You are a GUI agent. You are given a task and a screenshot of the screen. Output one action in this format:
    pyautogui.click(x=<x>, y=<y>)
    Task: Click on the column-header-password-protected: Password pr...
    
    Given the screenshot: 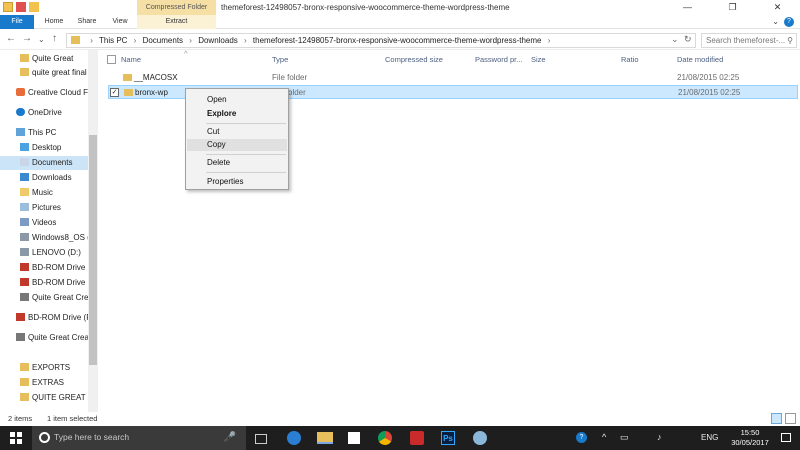 What is the action you would take?
    pyautogui.click(x=499, y=59)
    